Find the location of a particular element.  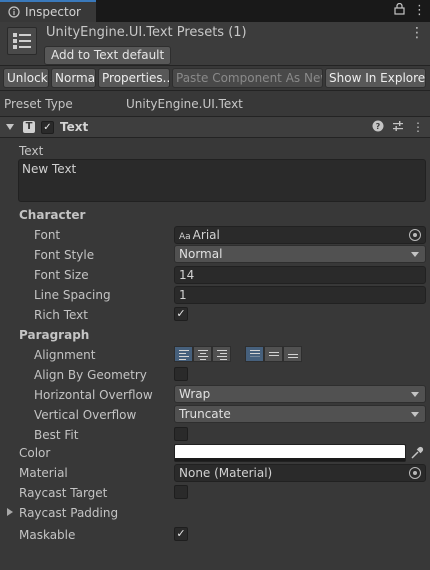

preset-type-row: Preset Type UnityEngine.UI.Text is located at coordinates (215, 105).